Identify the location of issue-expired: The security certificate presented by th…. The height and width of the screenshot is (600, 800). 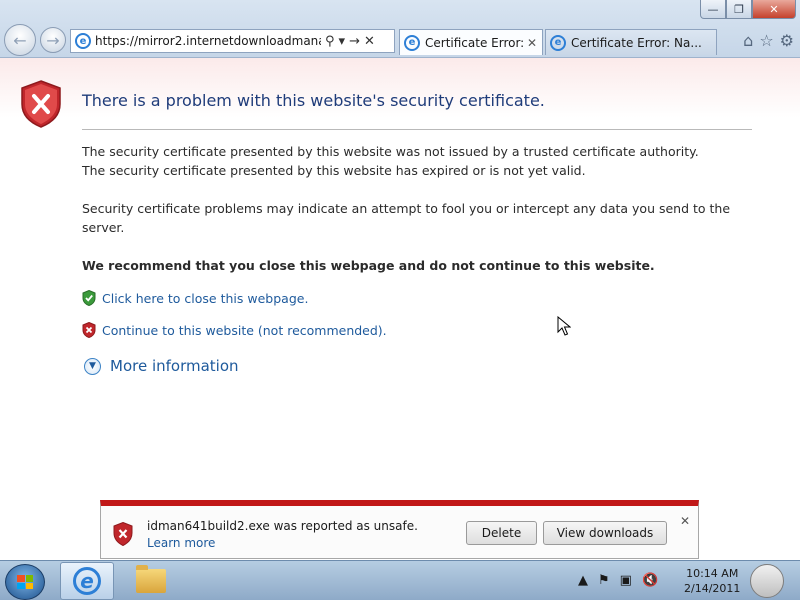
(334, 170).